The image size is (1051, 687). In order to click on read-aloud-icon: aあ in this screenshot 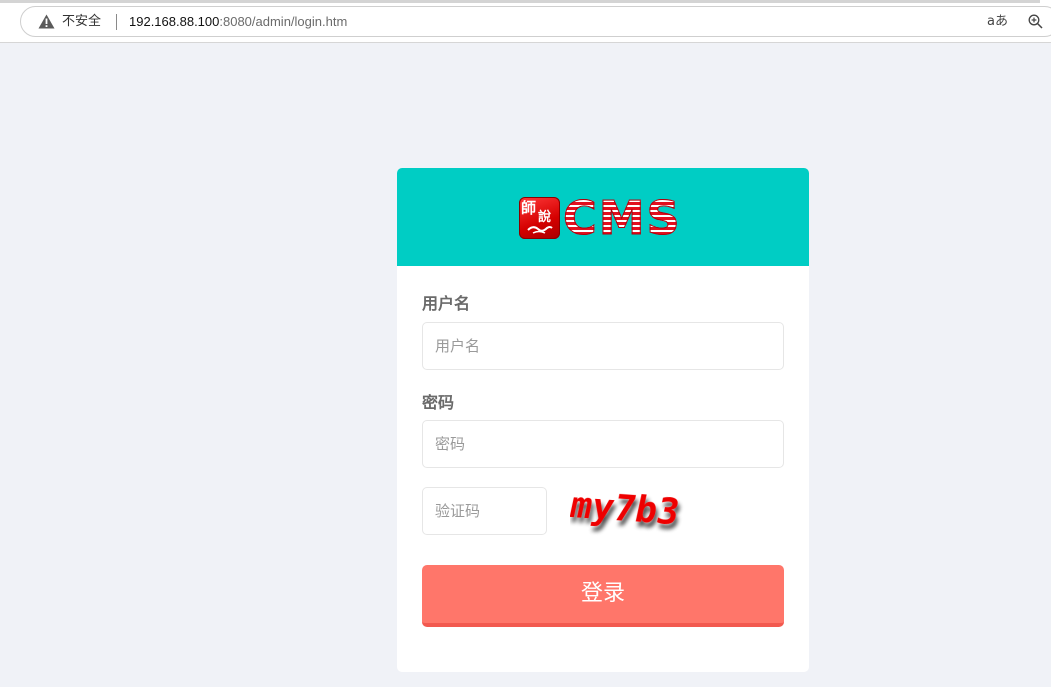, I will do `click(997, 22)`.